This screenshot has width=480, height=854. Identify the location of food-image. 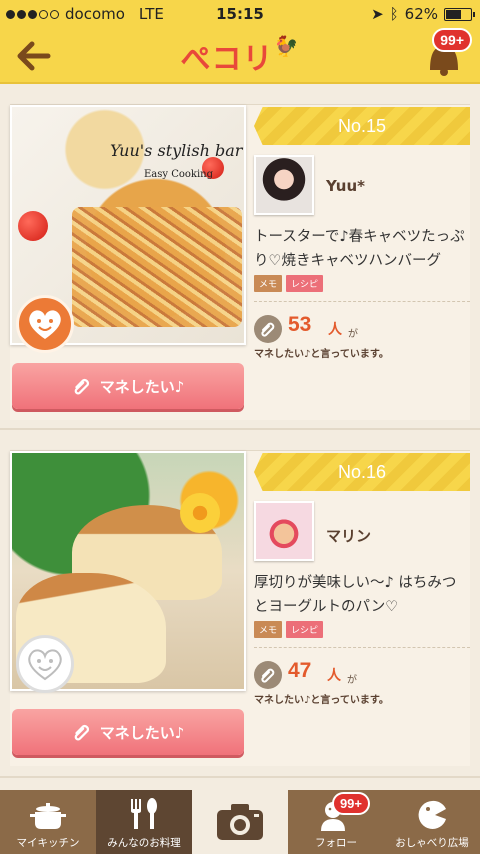
(157, 267).